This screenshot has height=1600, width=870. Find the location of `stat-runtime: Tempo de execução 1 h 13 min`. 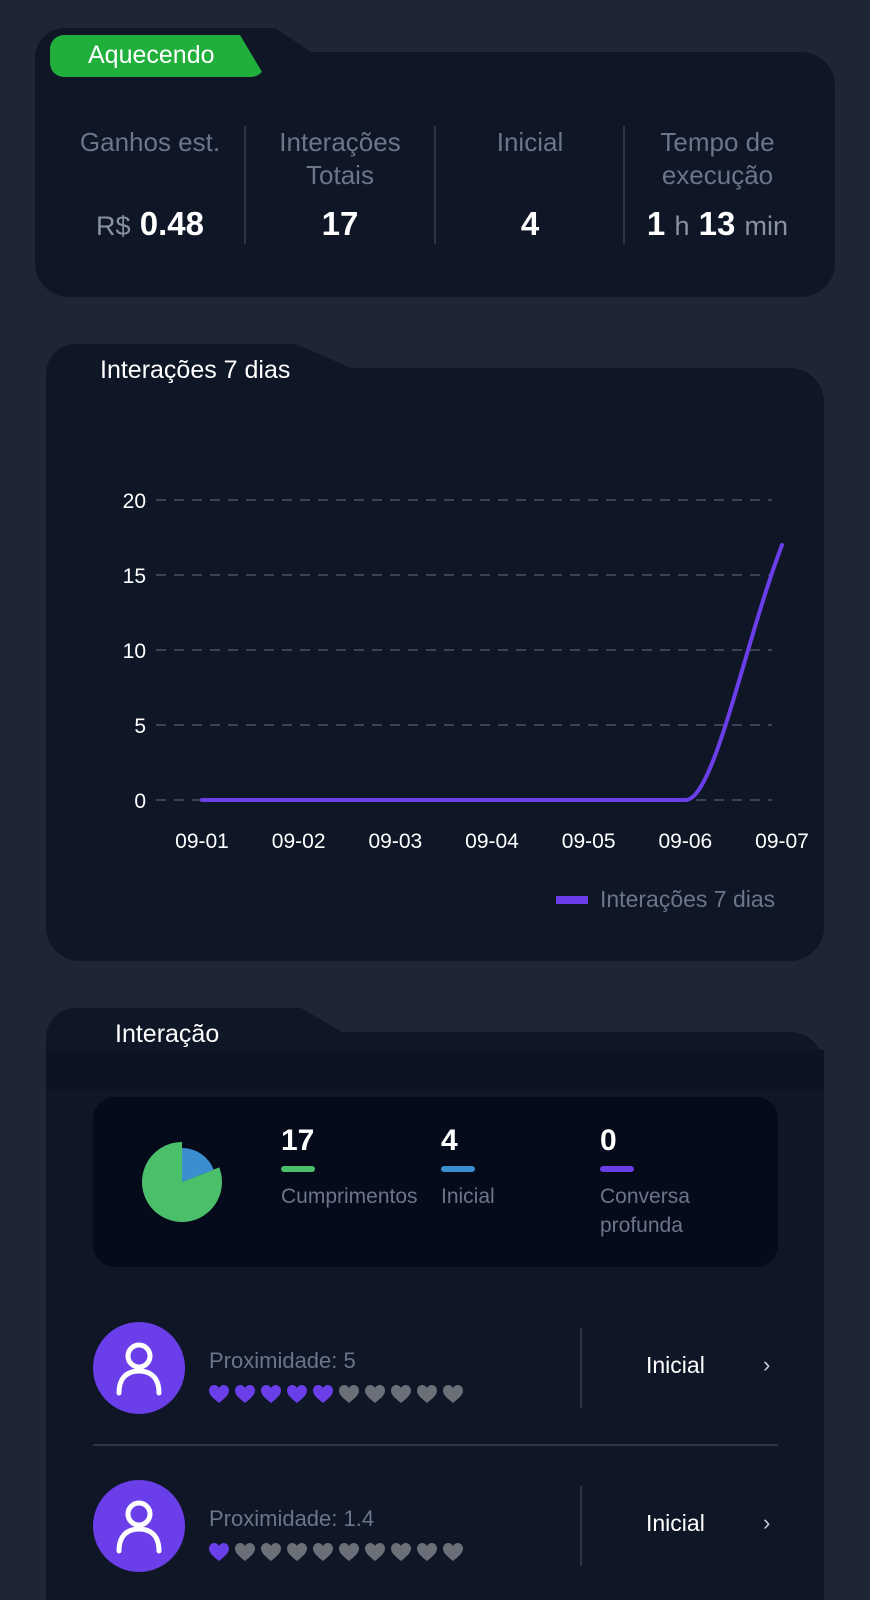

stat-runtime: Tempo de execução 1 h 13 min is located at coordinates (717, 184).